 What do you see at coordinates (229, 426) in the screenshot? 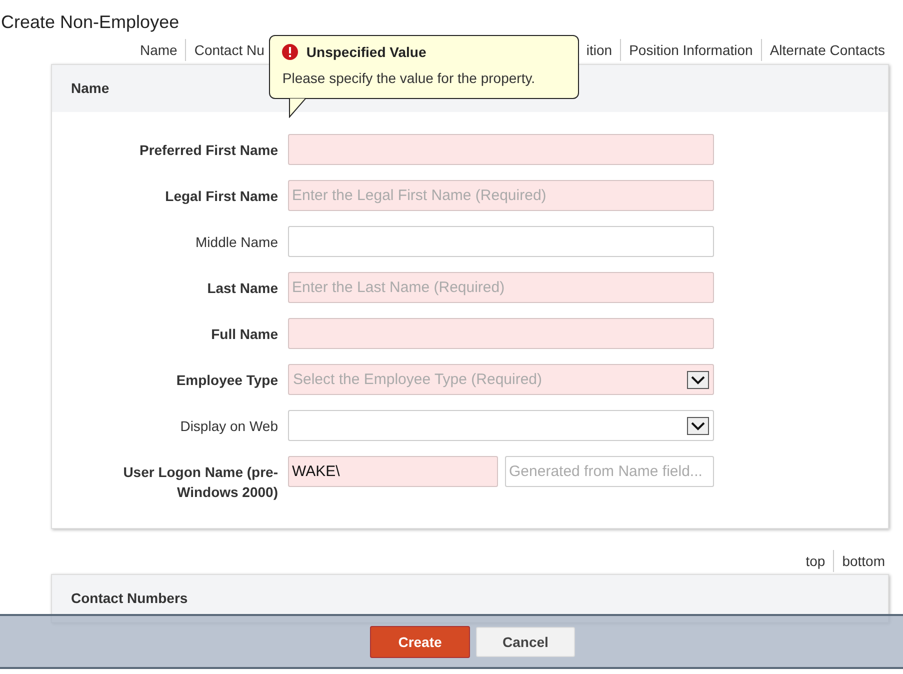
I see `field-label: Display on Web` at bounding box center [229, 426].